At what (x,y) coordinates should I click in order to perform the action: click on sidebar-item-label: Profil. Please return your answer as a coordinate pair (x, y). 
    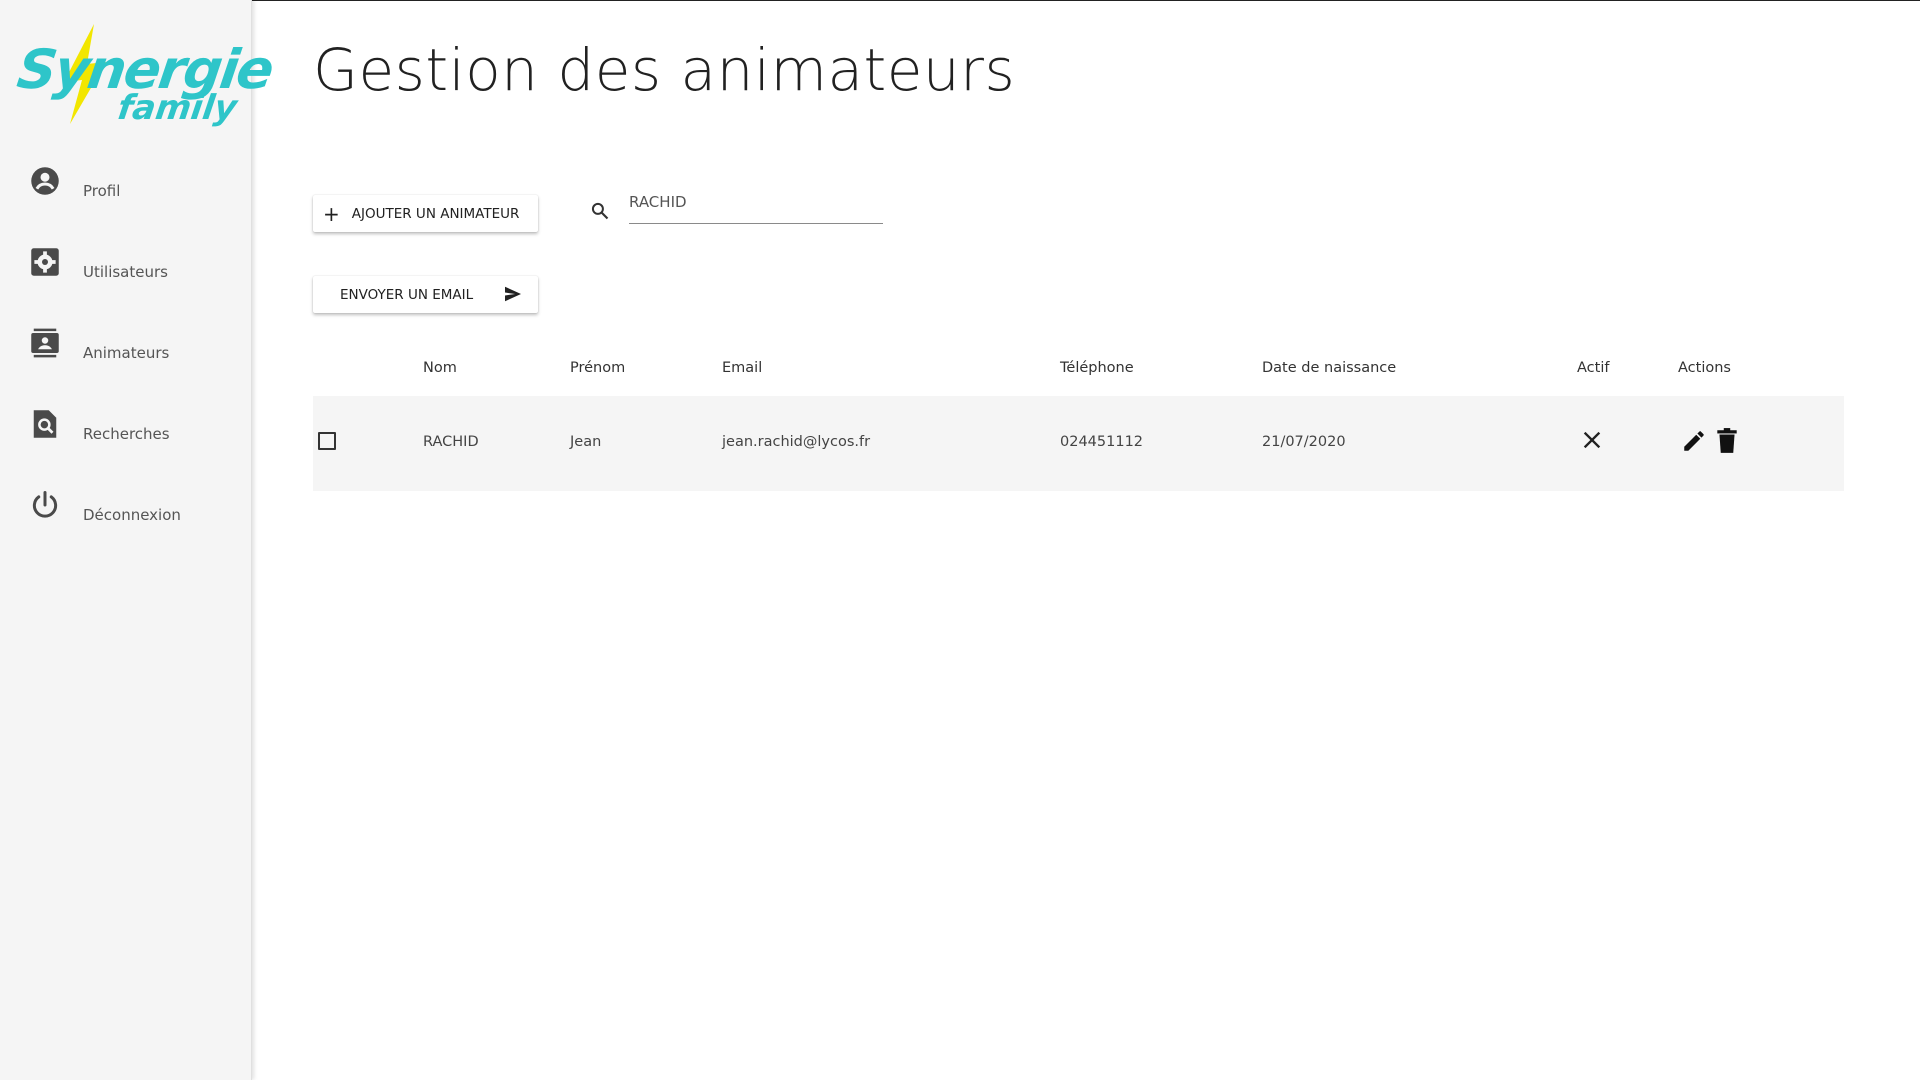
    Looking at the image, I should click on (102, 191).